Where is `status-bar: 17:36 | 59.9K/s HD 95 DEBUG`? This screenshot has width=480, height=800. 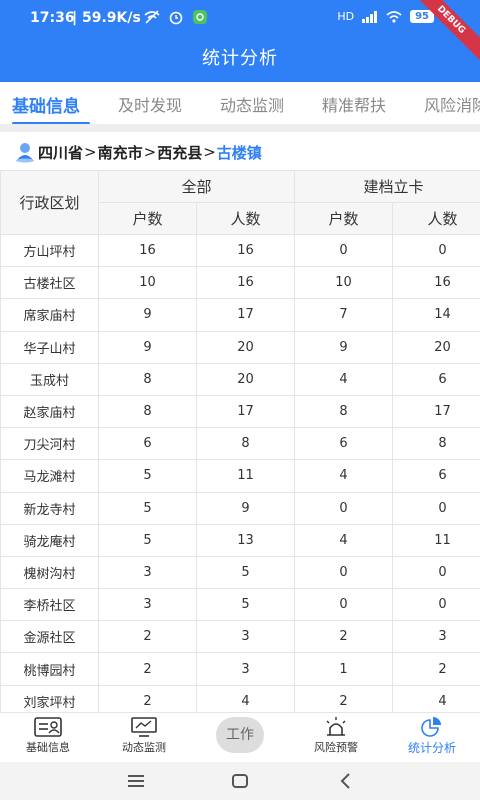 status-bar: 17:36 | 59.9K/s HD 95 DEBUG is located at coordinates (240, 32).